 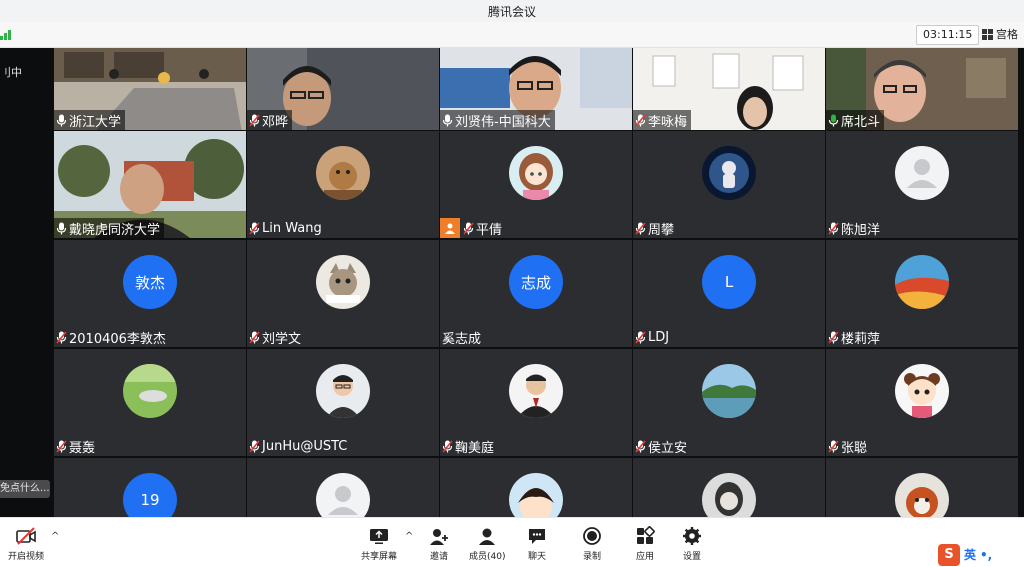 What do you see at coordinates (5, 34) in the screenshot?
I see `network-signal-icon` at bounding box center [5, 34].